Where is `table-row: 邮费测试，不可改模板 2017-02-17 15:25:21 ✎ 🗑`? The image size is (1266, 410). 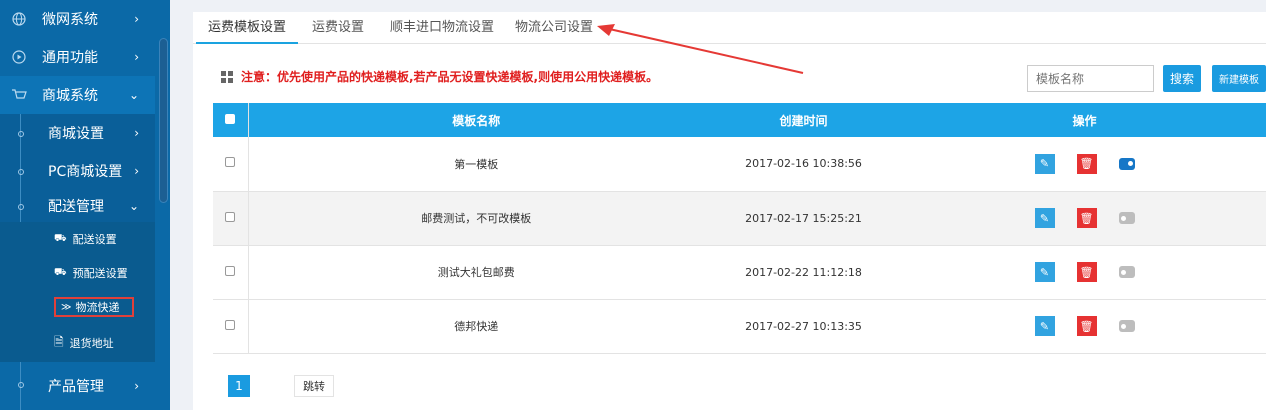
table-row: 邮费测试，不可改模板 2017-02-17 15:25:21 ✎ 🗑 is located at coordinates (739, 218).